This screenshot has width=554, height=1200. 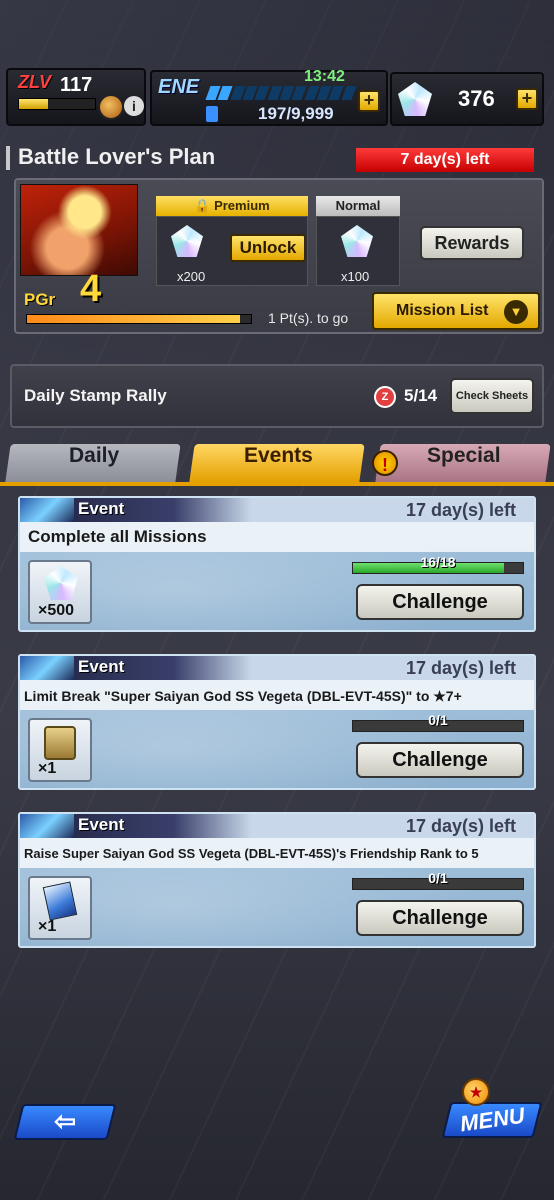 I want to click on tab-underline, so click(x=277, y=484).